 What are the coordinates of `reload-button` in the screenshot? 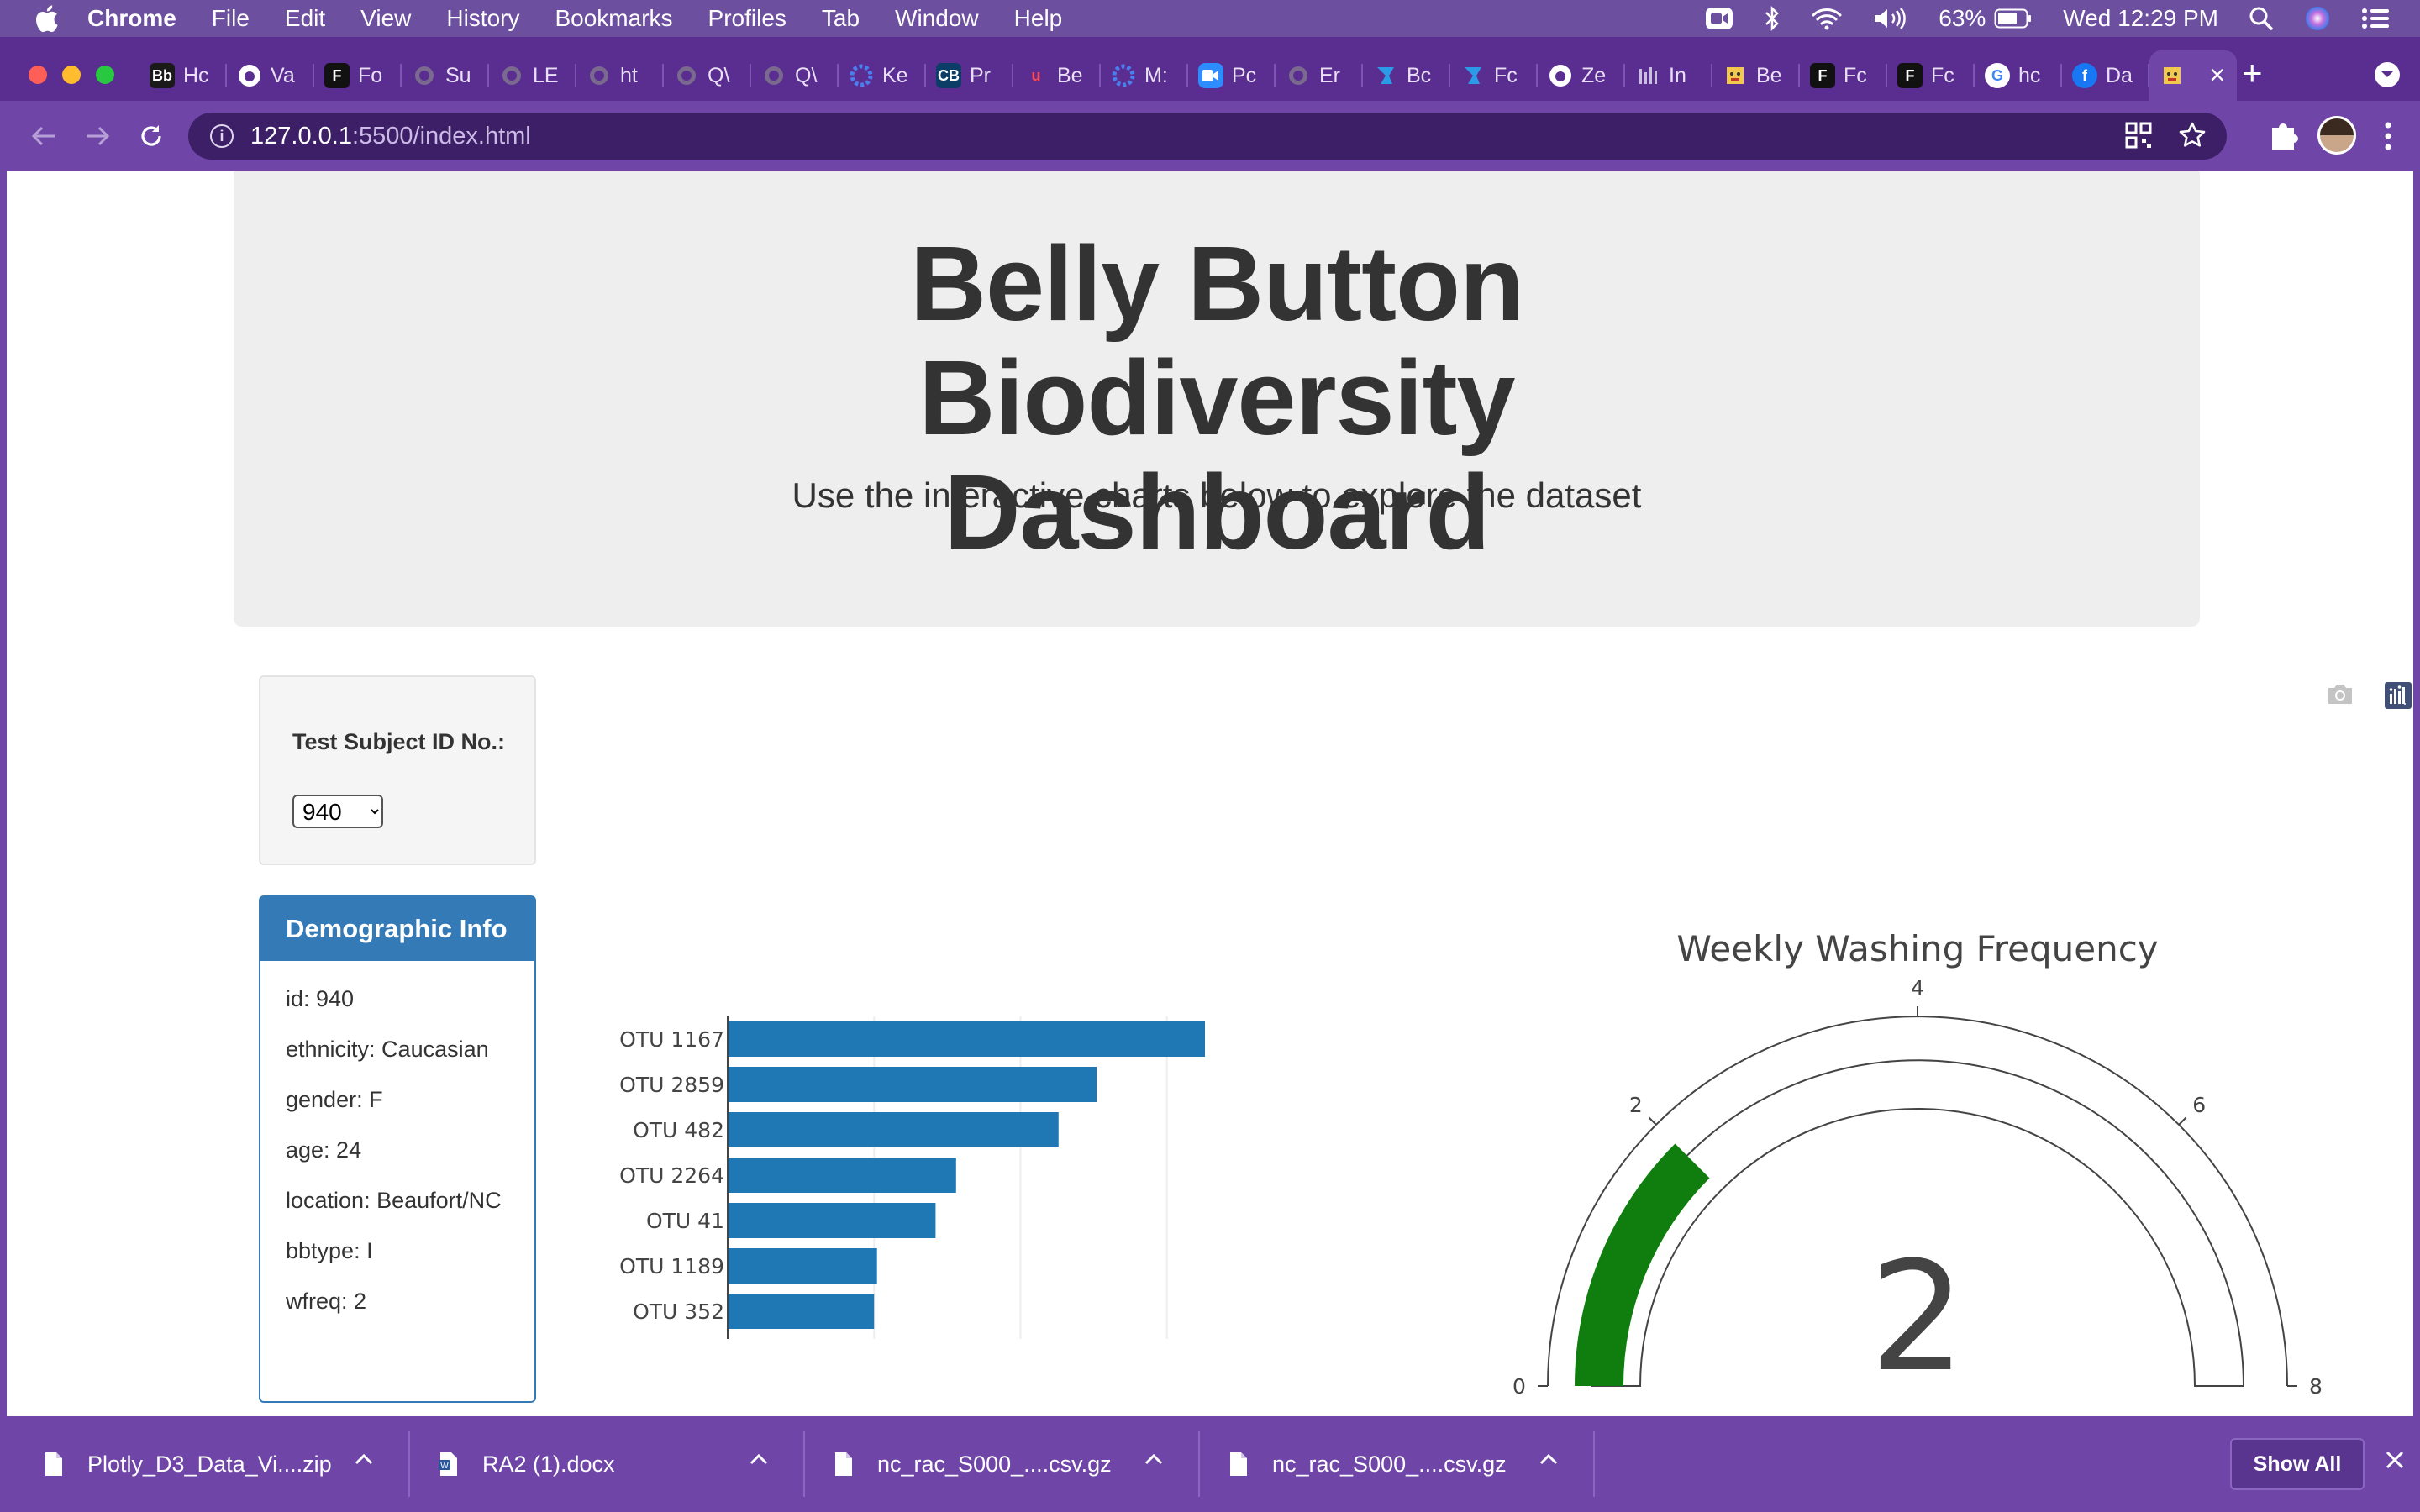 It's located at (151, 136).